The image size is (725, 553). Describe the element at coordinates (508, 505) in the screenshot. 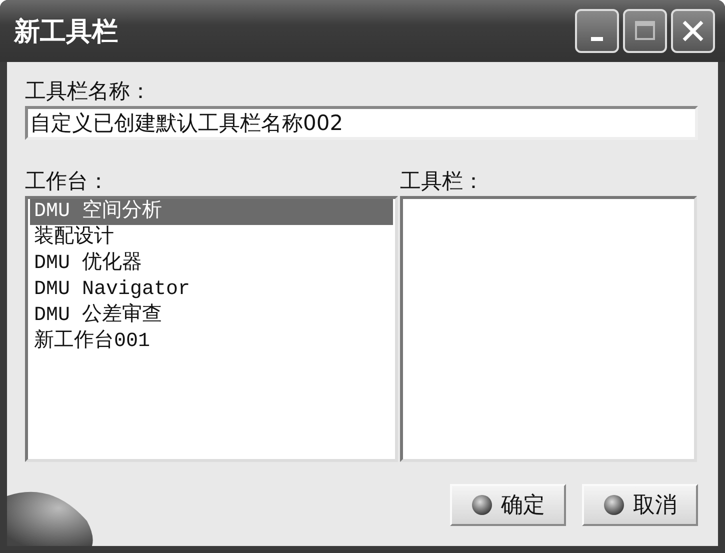

I see `dialog-button: 确定` at that location.